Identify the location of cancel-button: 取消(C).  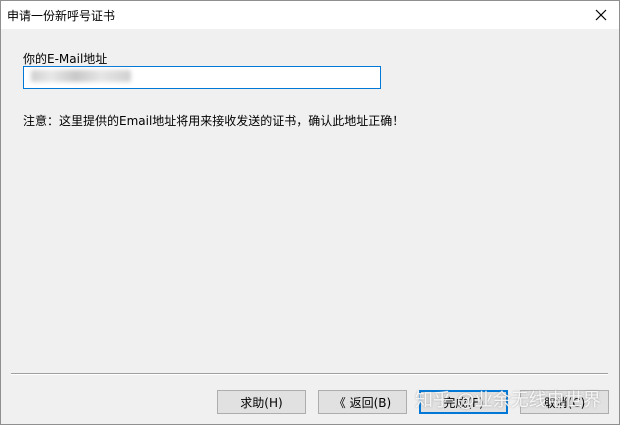
(564, 402).